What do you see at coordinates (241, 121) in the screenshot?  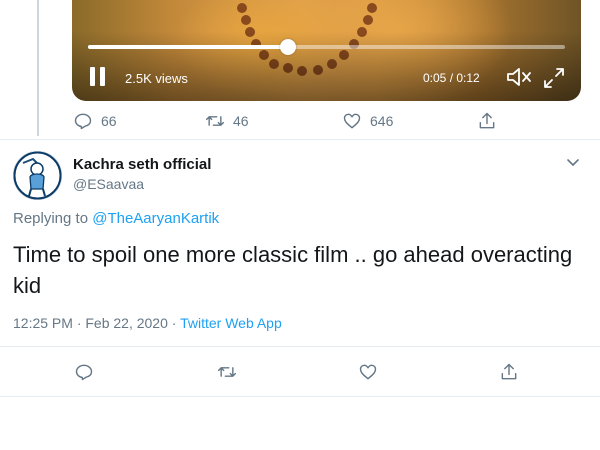 I see `retweet-count: 46` at bounding box center [241, 121].